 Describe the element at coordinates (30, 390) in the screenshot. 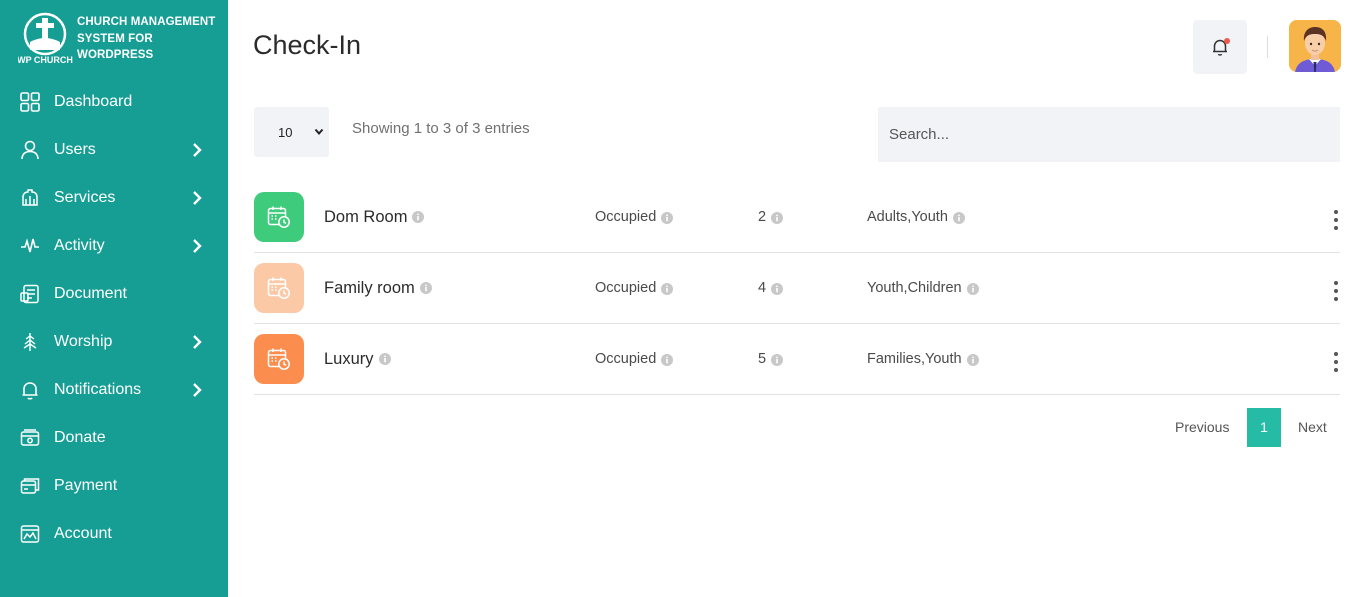

I see `bell-icon` at that location.